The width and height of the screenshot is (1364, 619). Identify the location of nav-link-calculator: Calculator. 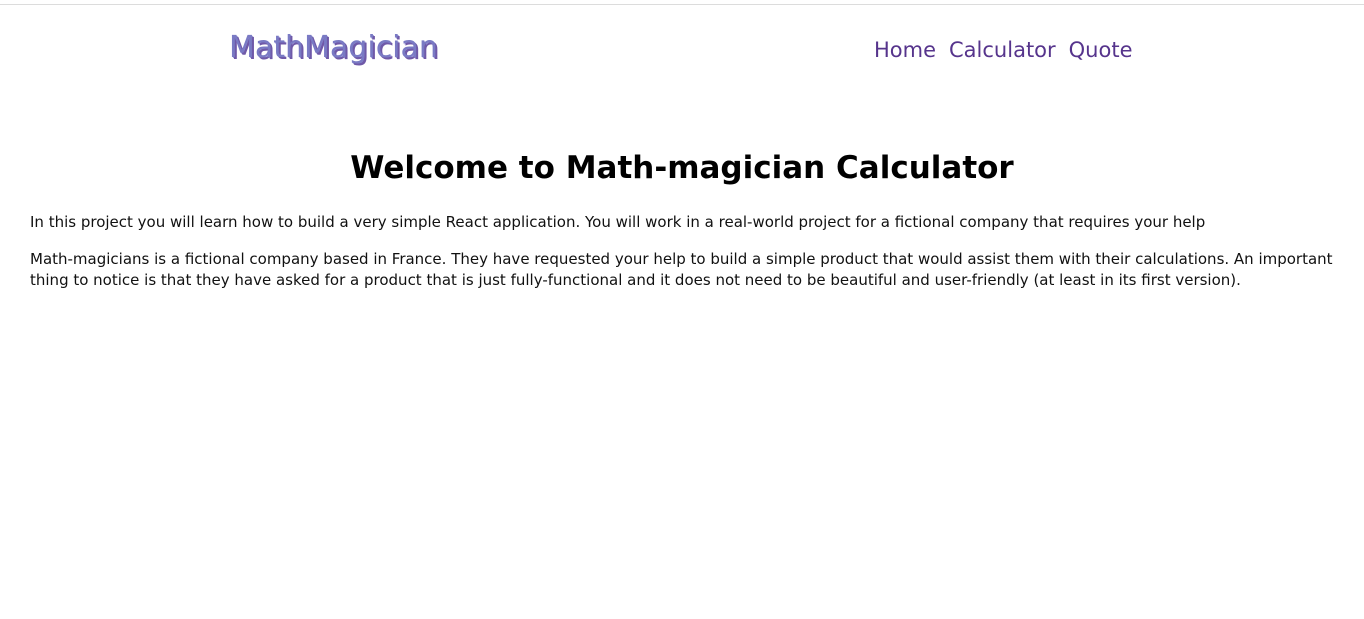
(1002, 50).